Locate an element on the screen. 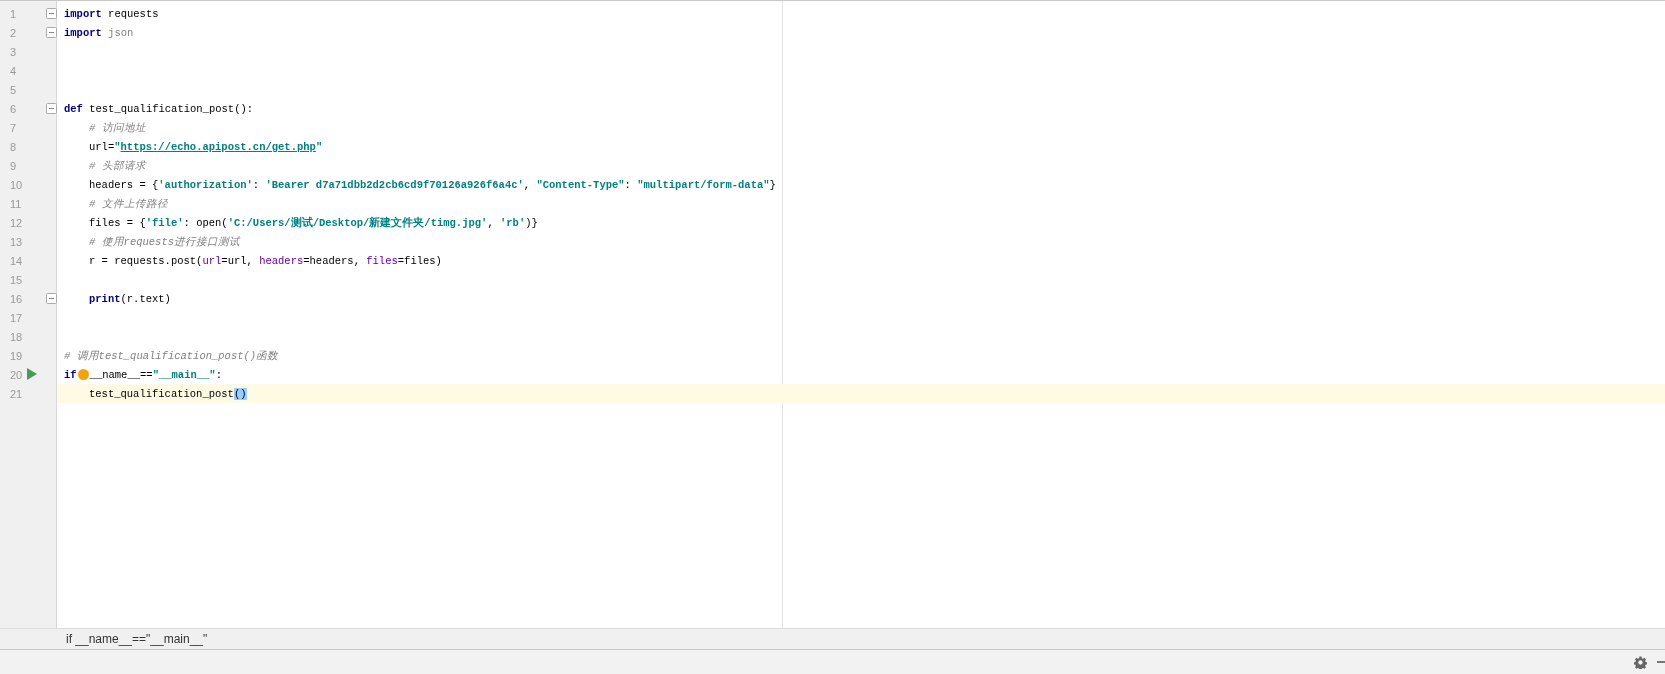 The width and height of the screenshot is (1665, 674). code-text: files = { is located at coordinates (117, 222).